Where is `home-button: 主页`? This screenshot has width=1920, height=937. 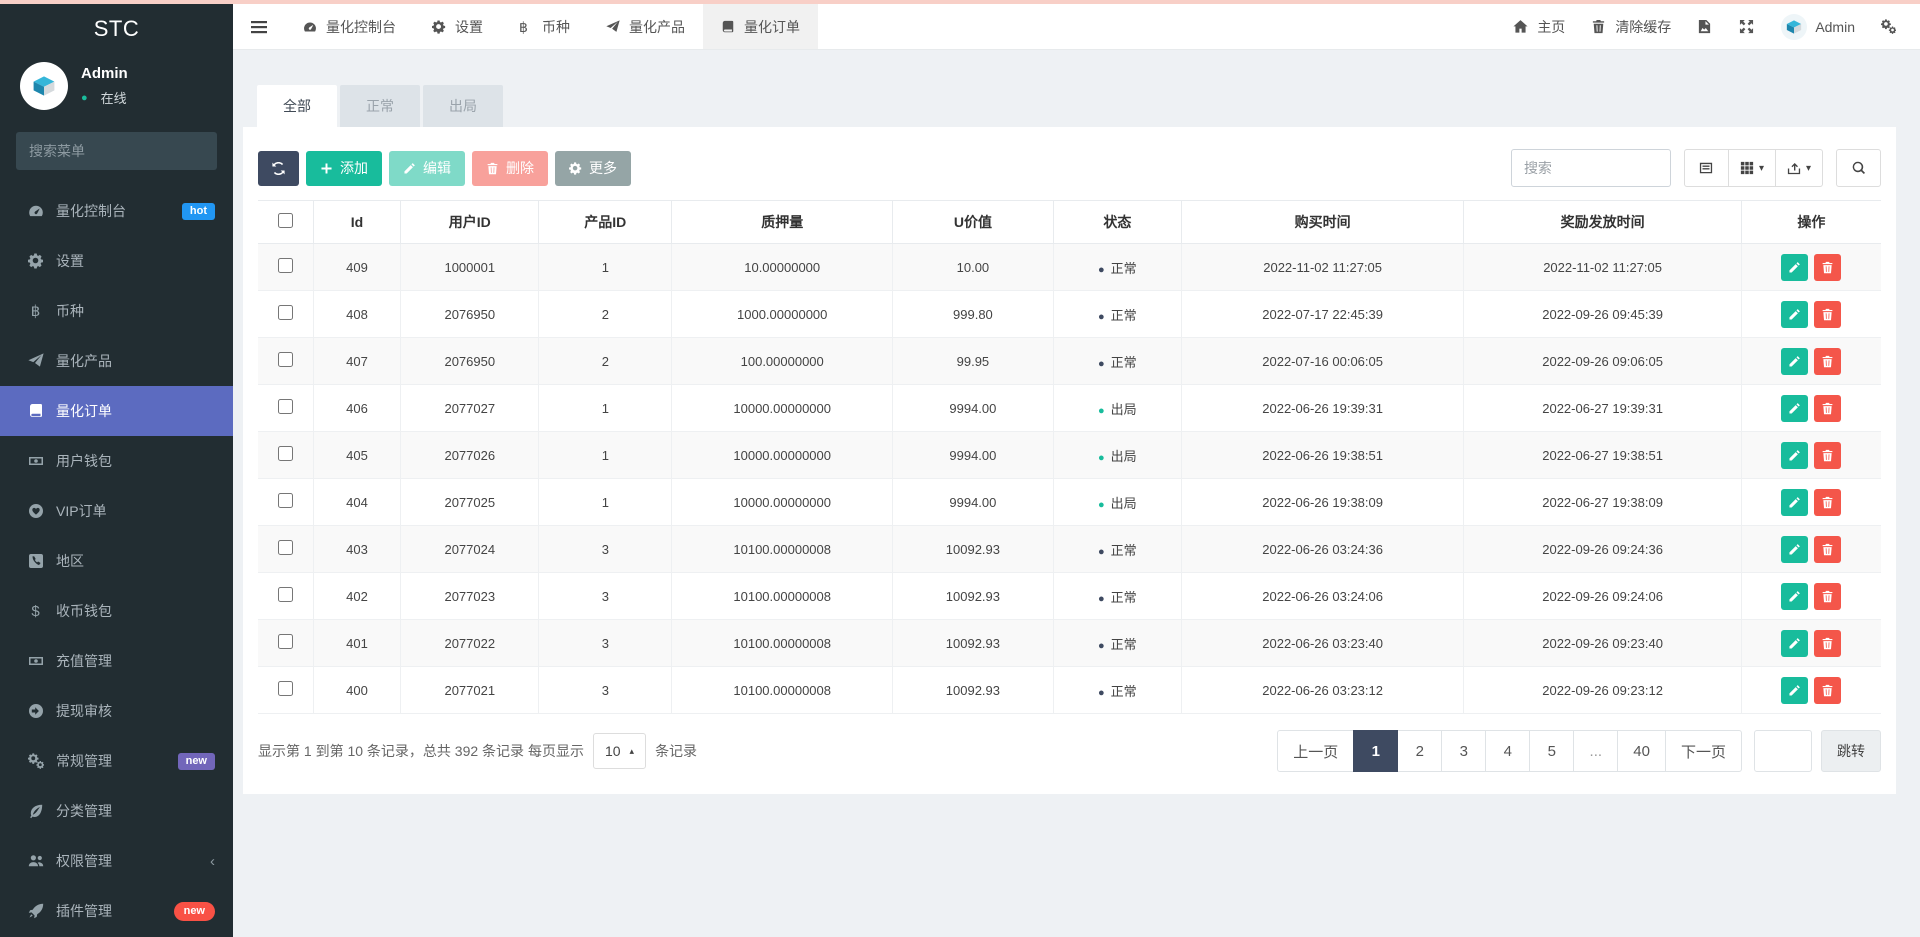
home-button: 主页 is located at coordinates (1539, 26).